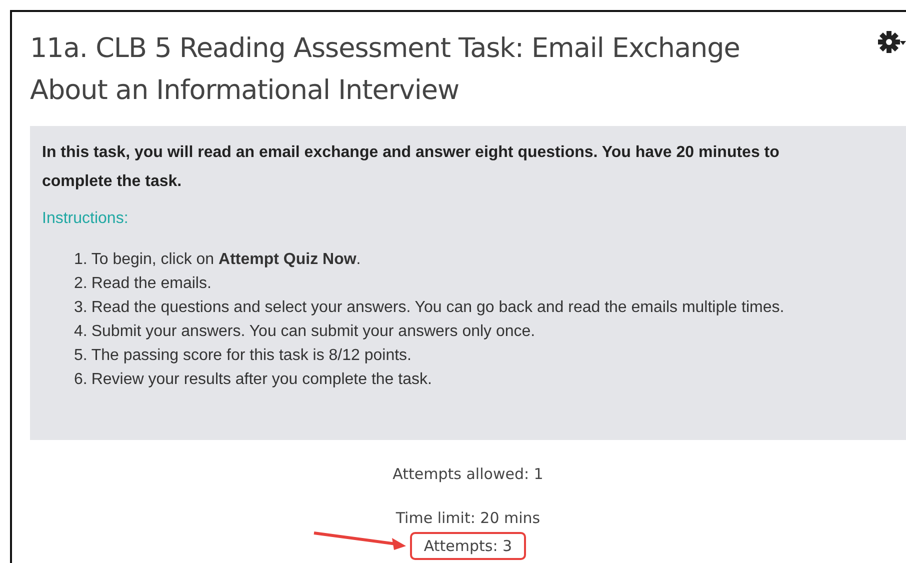 This screenshot has height=563, width=906. I want to click on step-number: 2., so click(81, 283).